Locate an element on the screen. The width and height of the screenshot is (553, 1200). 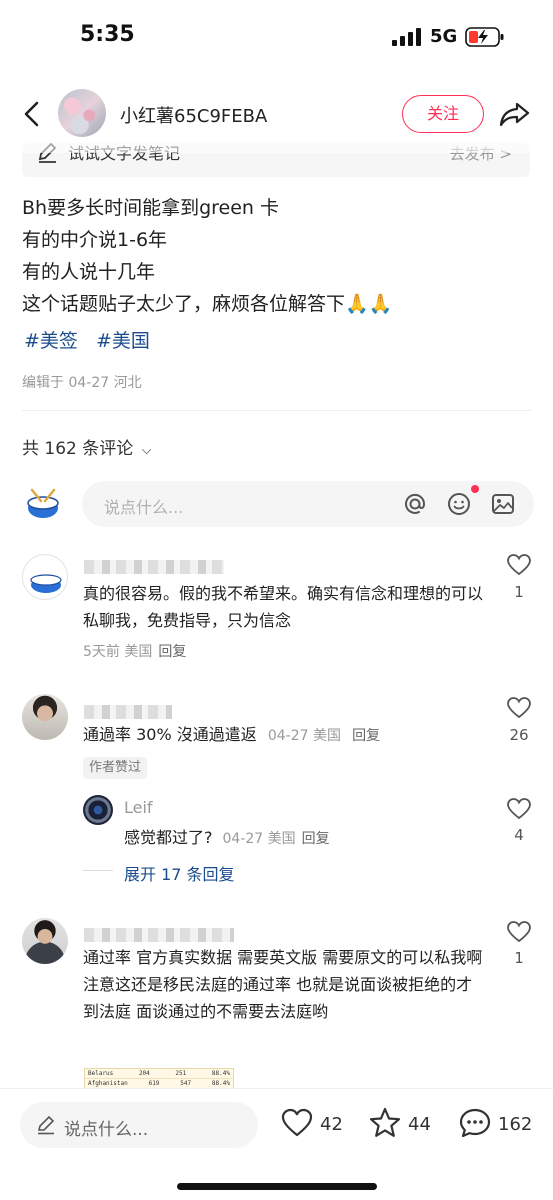
status-bar: 5:35 5G is located at coordinates (276, 39).